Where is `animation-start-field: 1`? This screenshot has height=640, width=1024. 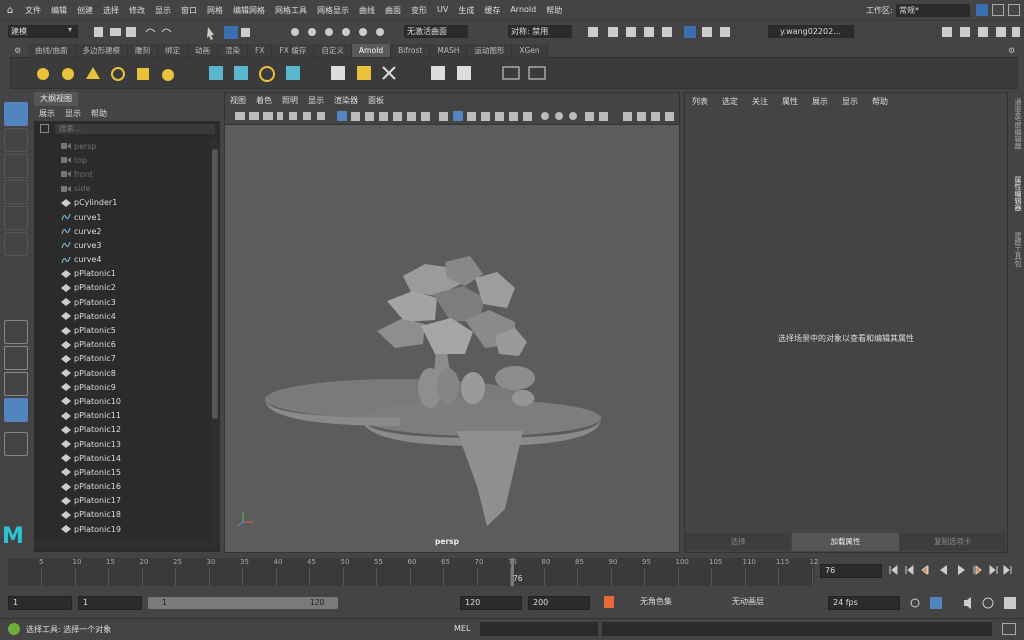 animation-start-field: 1 is located at coordinates (40, 603).